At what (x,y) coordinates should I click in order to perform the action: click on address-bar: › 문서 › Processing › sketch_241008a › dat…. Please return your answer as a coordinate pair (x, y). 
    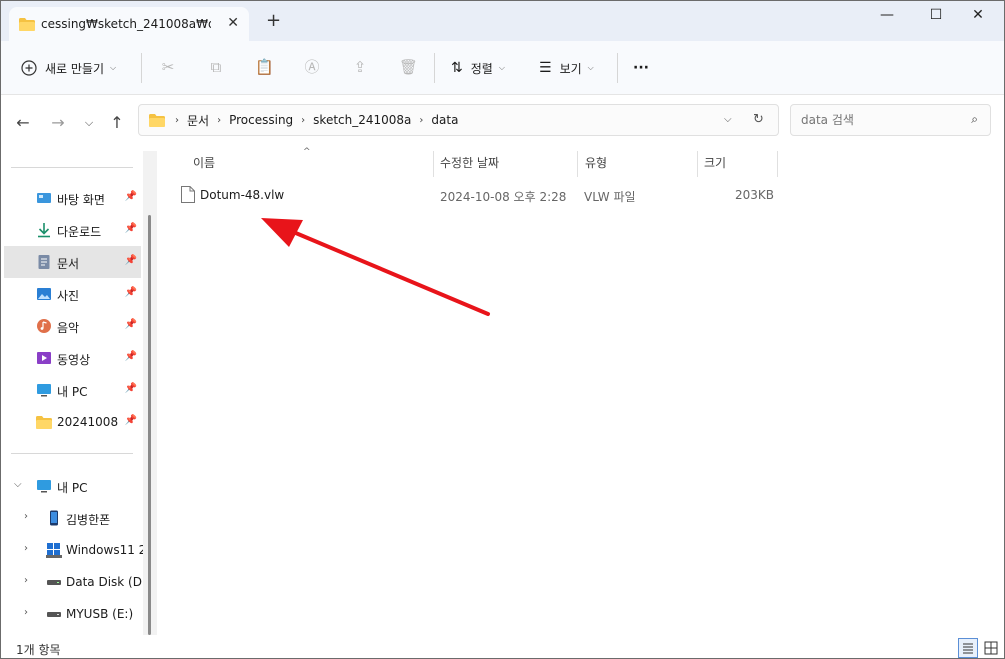
    Looking at the image, I should click on (458, 120).